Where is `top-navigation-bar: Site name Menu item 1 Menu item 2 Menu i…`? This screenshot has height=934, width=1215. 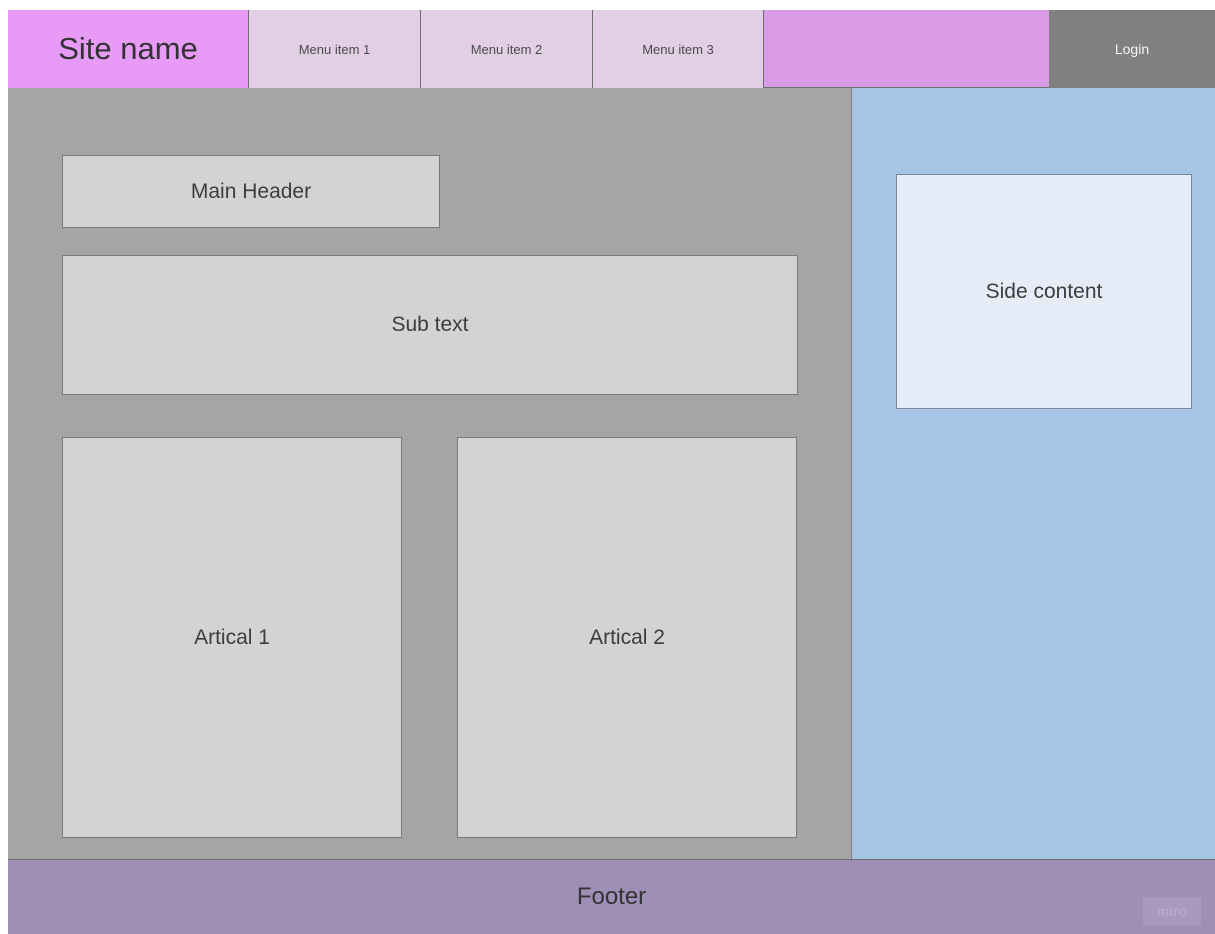 top-navigation-bar: Site name Menu item 1 Menu item 2 Menu i… is located at coordinates (611, 49).